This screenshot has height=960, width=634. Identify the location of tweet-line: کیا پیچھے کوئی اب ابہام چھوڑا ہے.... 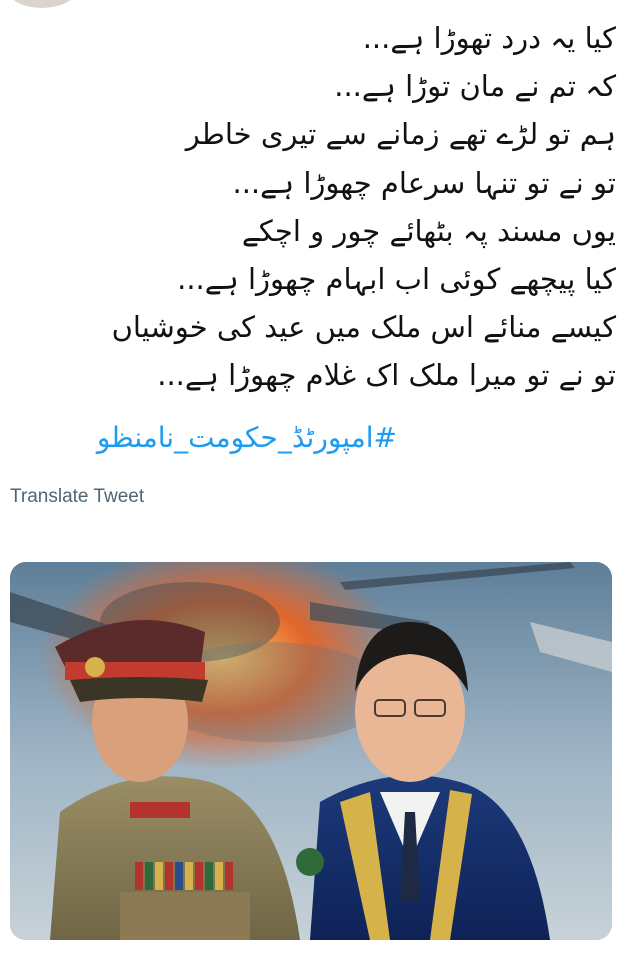
(396, 279).